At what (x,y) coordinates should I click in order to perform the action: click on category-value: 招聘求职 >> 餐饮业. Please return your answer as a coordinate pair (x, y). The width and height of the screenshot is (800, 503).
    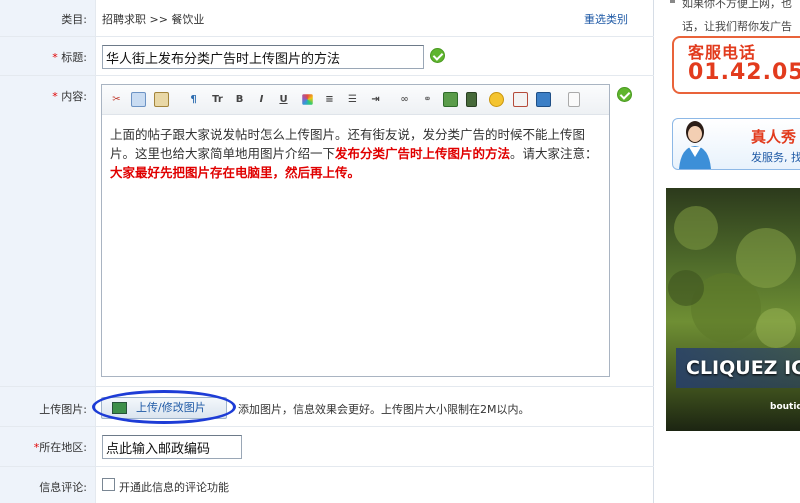
    Looking at the image, I should click on (153, 19).